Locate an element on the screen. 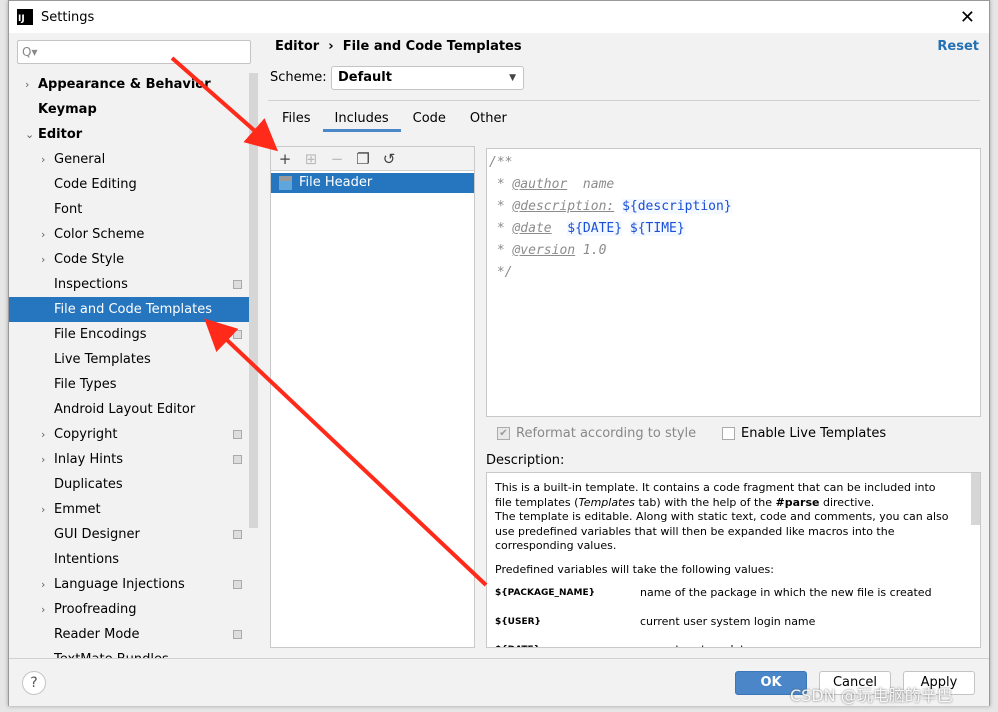  tree-item-label: Code Editing is located at coordinates (95, 184).